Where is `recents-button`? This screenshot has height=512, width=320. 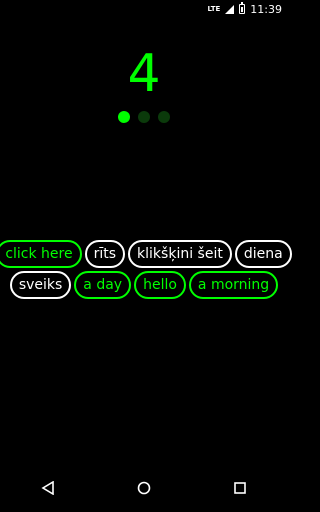 recents-button is located at coordinates (240, 488).